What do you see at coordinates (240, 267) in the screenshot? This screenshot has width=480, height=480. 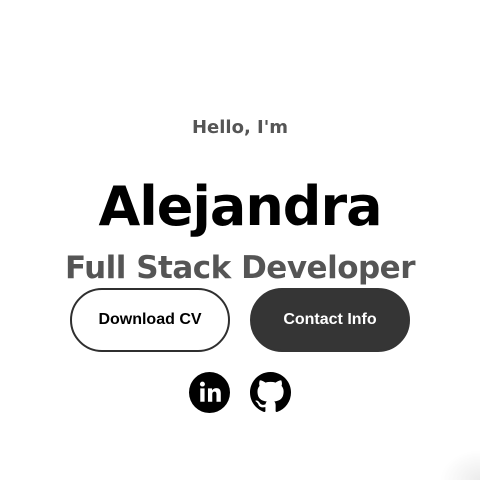 I see `role-subtitle: Full Stack Developer` at bounding box center [240, 267].